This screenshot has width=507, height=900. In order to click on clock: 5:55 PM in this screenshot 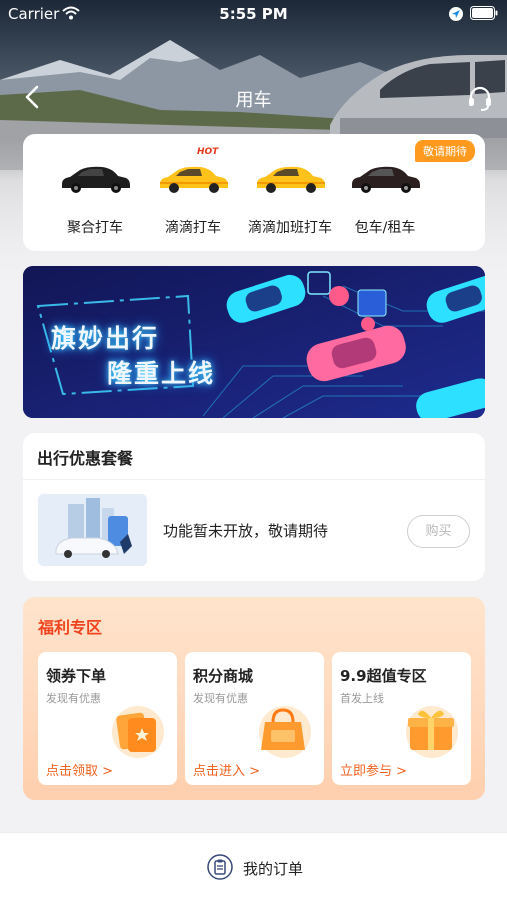, I will do `click(253, 14)`.